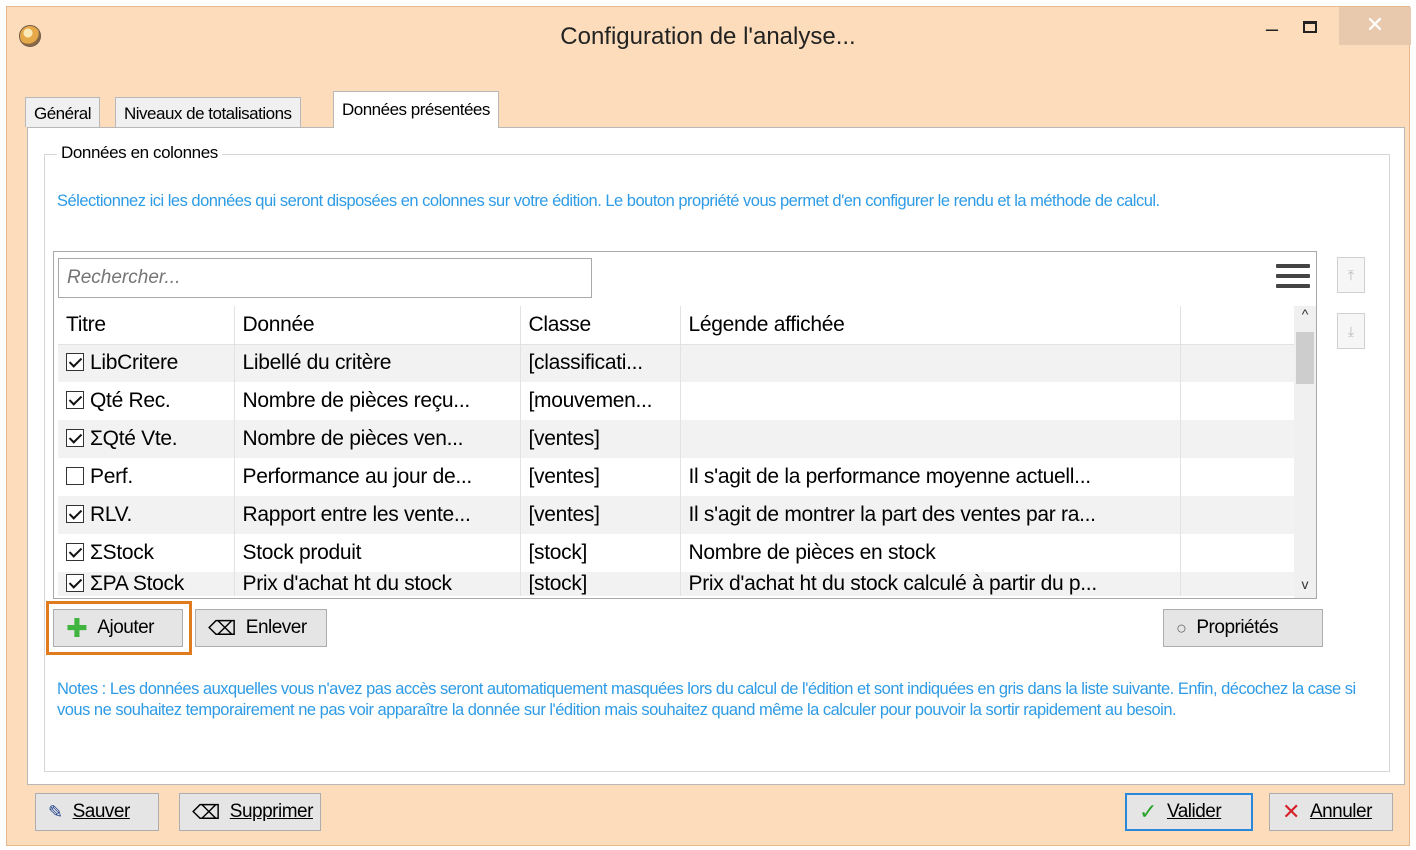 The image size is (1416, 850). I want to click on column-header-donnee: Donnée, so click(377, 325).